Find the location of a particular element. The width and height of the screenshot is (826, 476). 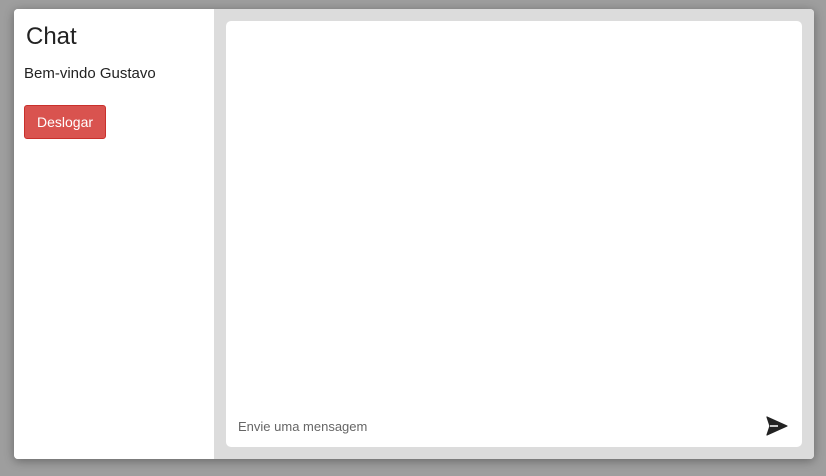

welcome-message: Bem-vindo Gustavo is located at coordinates (90, 73).